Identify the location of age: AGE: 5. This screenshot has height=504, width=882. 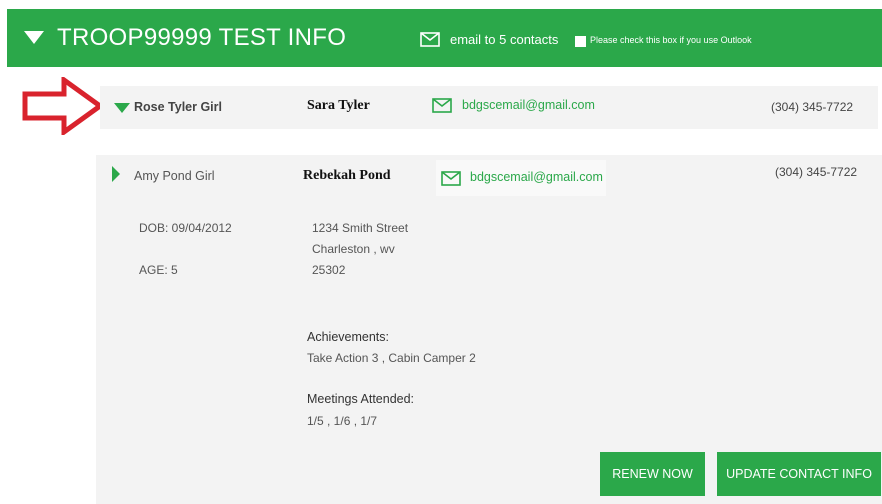
(158, 270).